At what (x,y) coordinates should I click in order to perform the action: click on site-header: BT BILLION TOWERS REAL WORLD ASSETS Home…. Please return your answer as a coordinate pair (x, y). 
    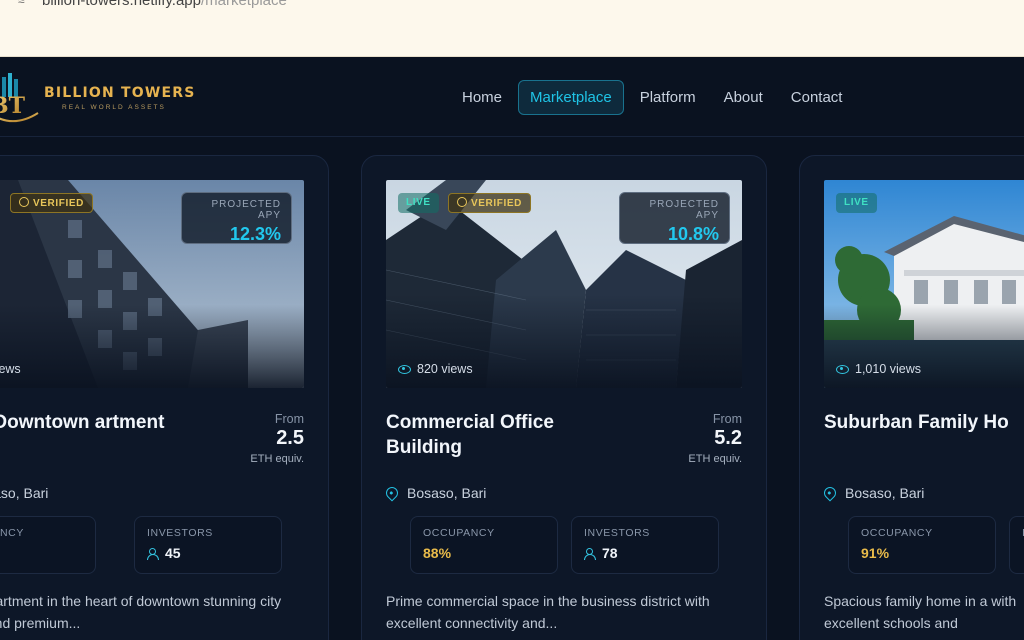
    Looking at the image, I should click on (512, 97).